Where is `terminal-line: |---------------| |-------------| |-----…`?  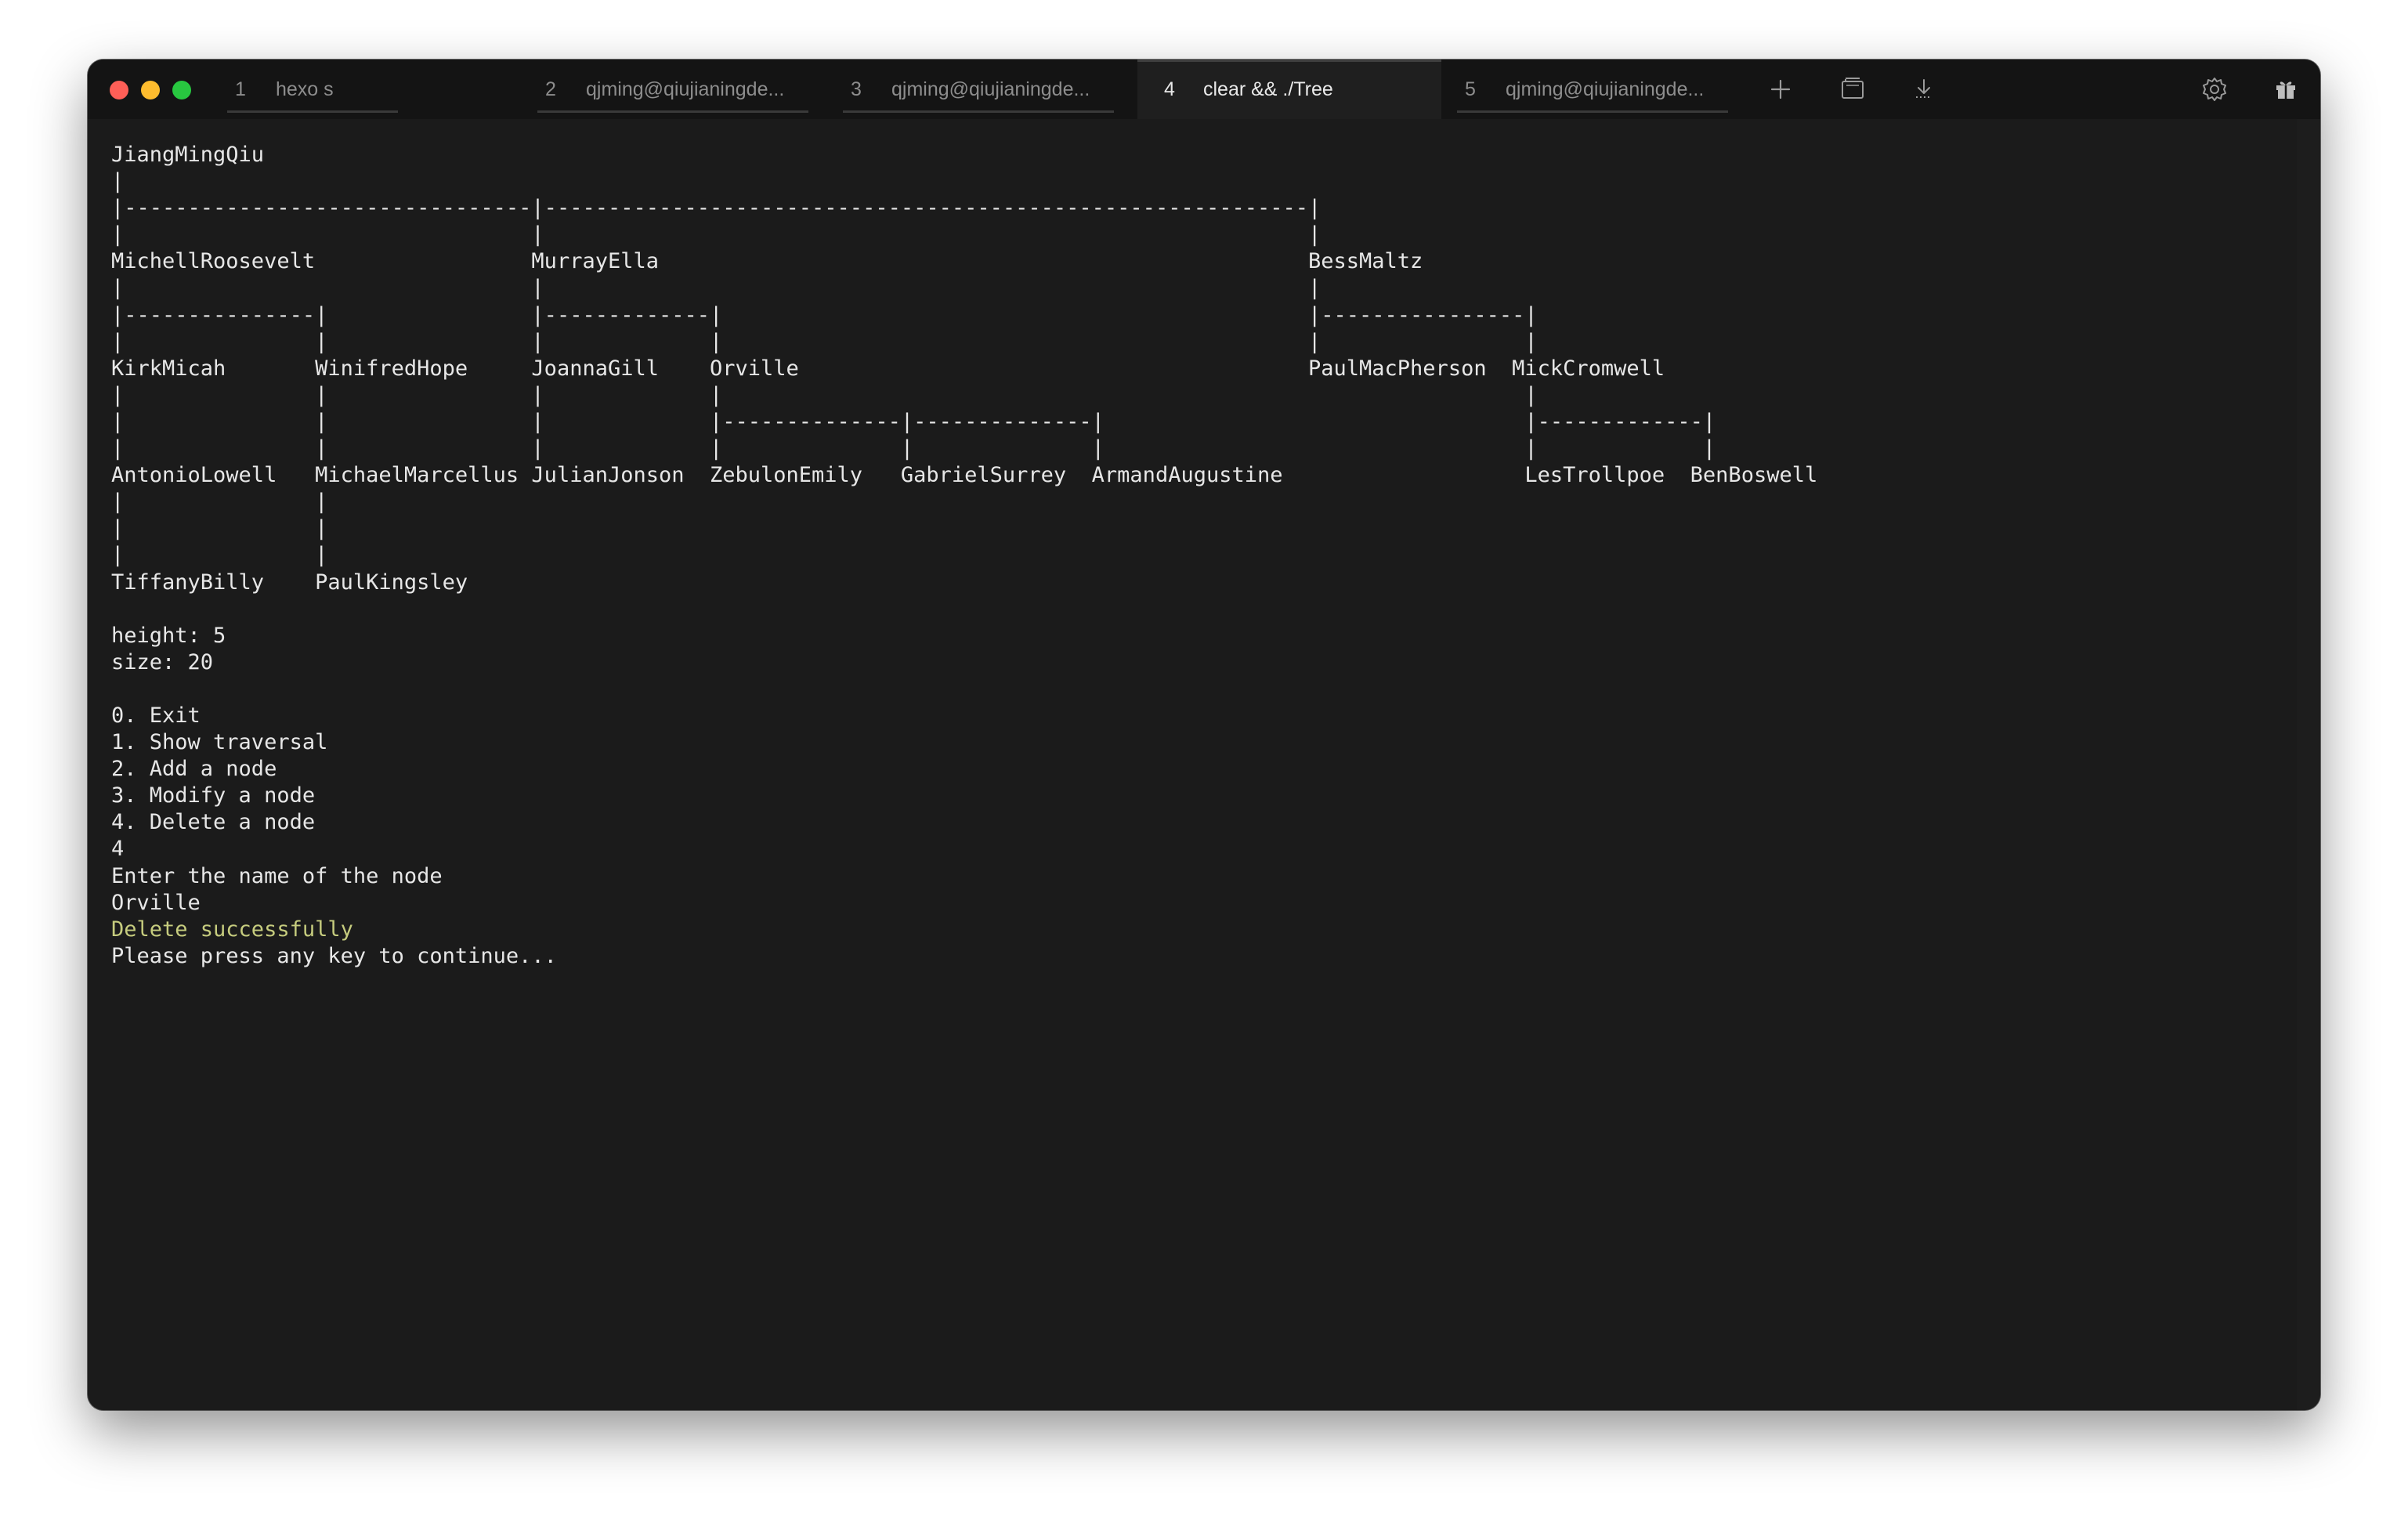
terminal-line: |---------------| |-------------| |-----… is located at coordinates (825, 314).